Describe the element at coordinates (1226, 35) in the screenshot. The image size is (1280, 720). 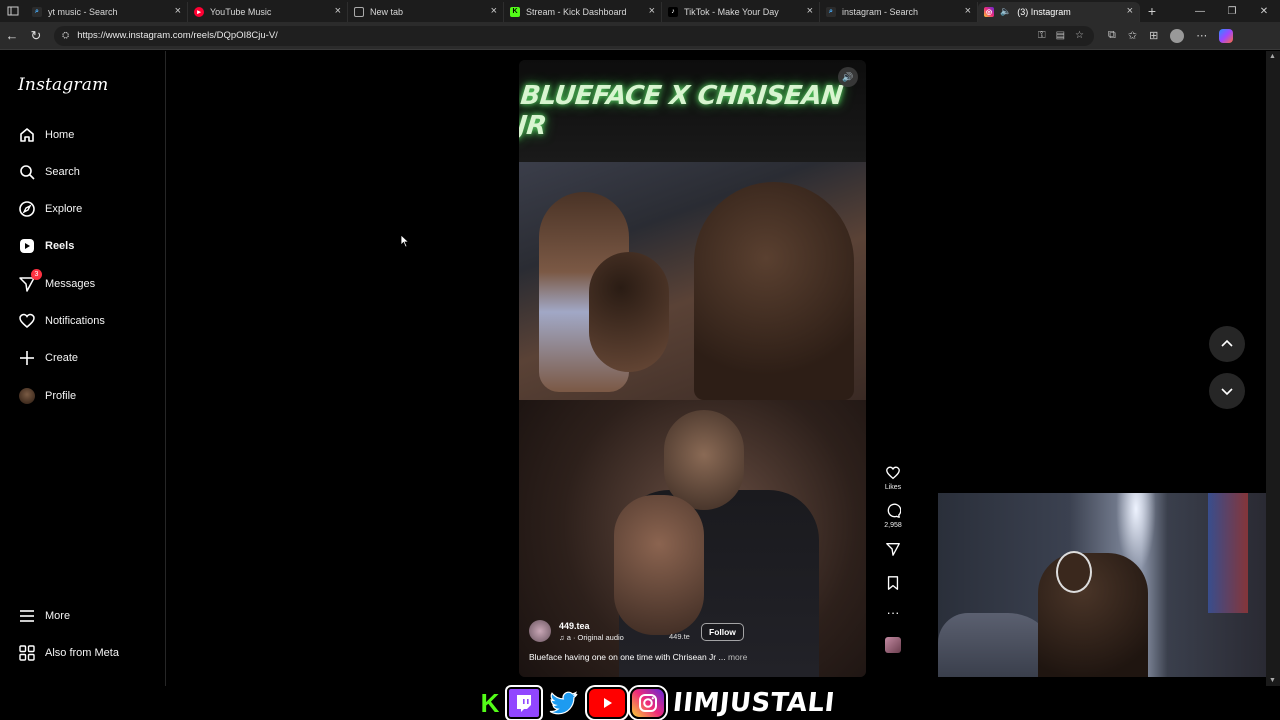
I see `copilot-icon` at that location.